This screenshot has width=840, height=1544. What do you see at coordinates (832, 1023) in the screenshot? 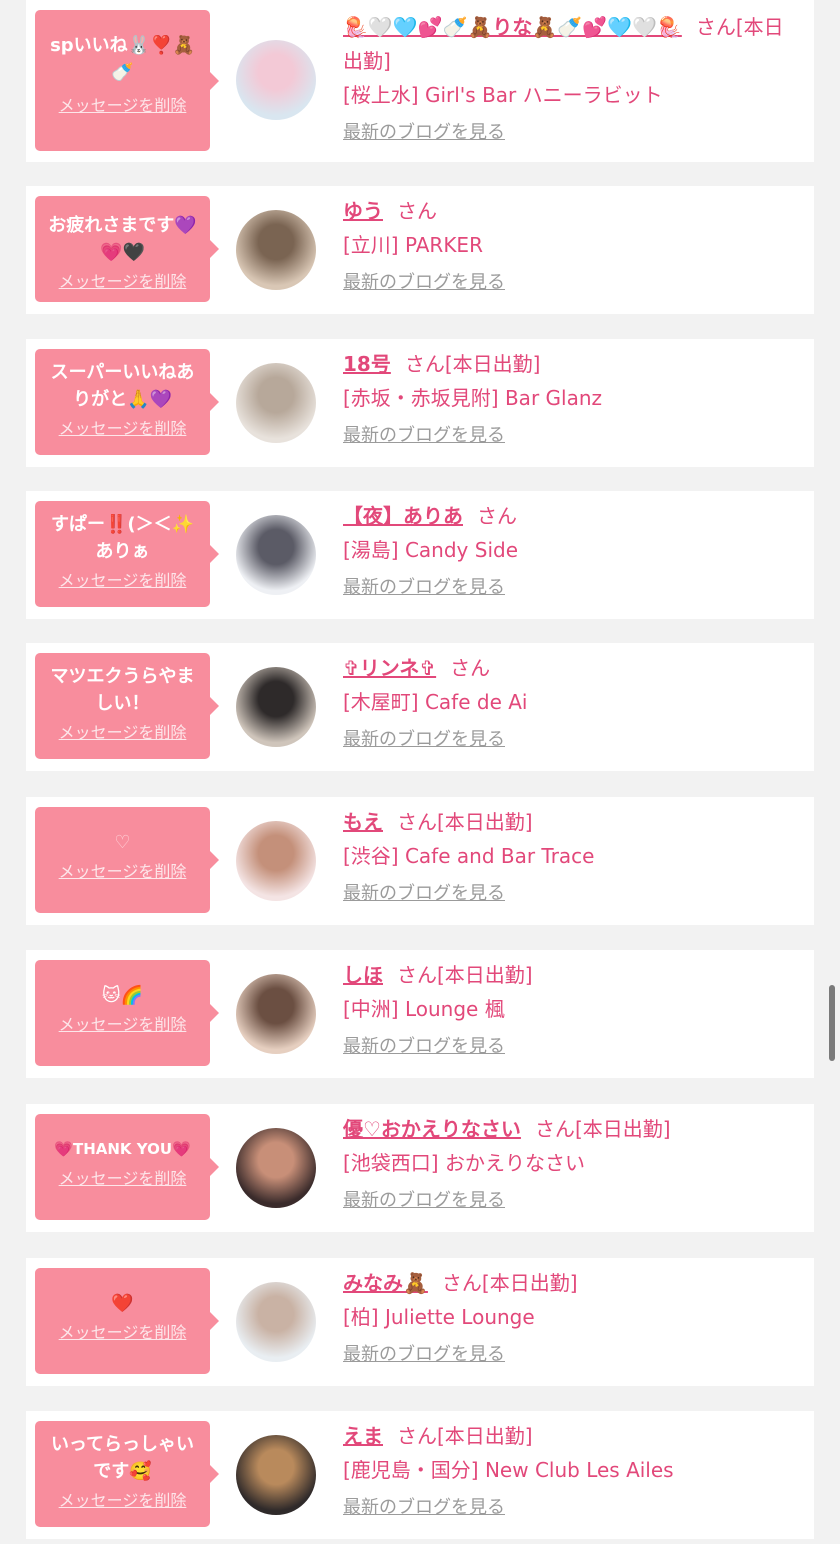
I see `scrollbar` at bounding box center [832, 1023].